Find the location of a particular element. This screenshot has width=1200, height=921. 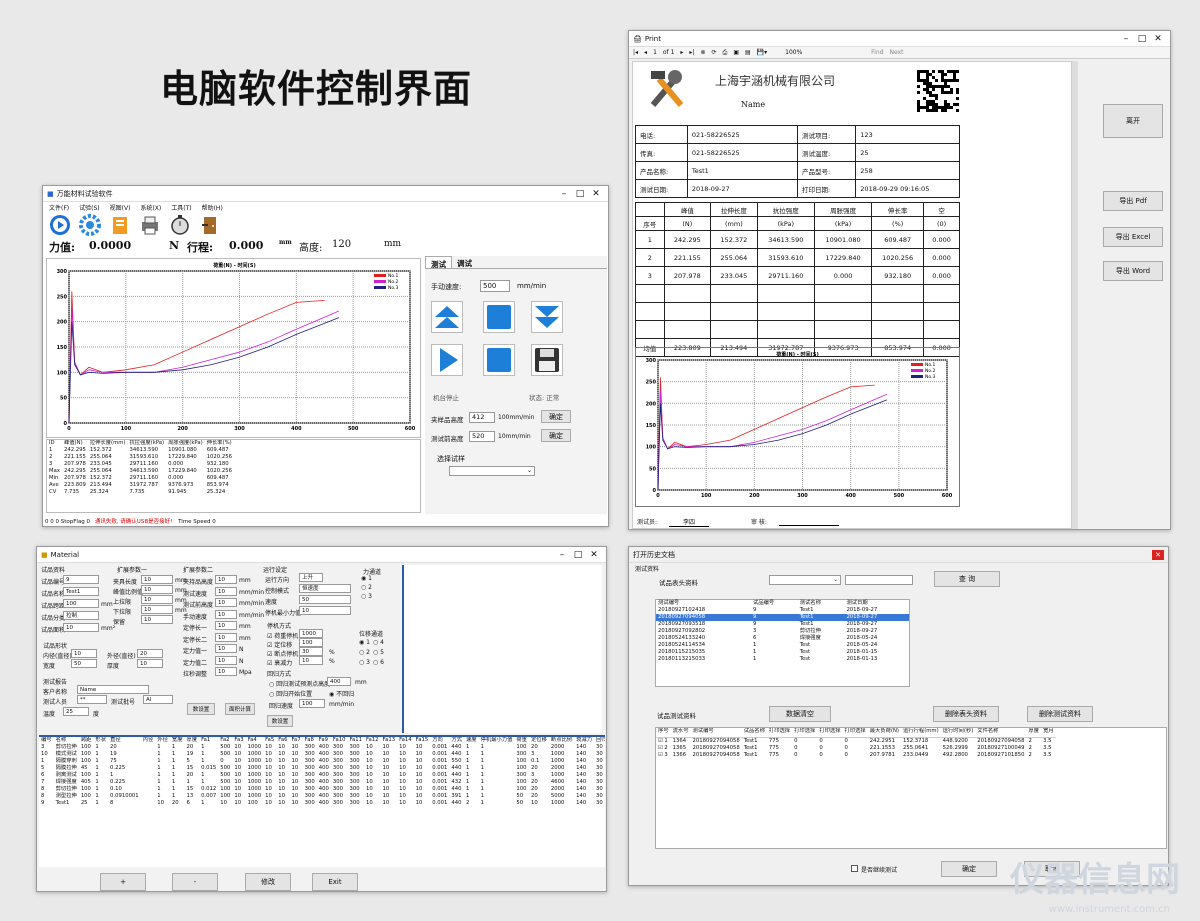

menu-view: 视图(V) is located at coordinates (120, 207).